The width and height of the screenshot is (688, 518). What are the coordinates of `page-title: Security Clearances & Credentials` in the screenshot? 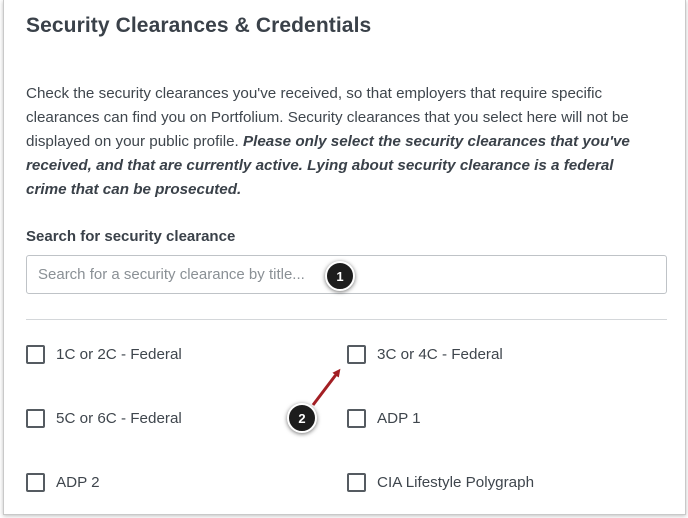 It's located at (199, 25).